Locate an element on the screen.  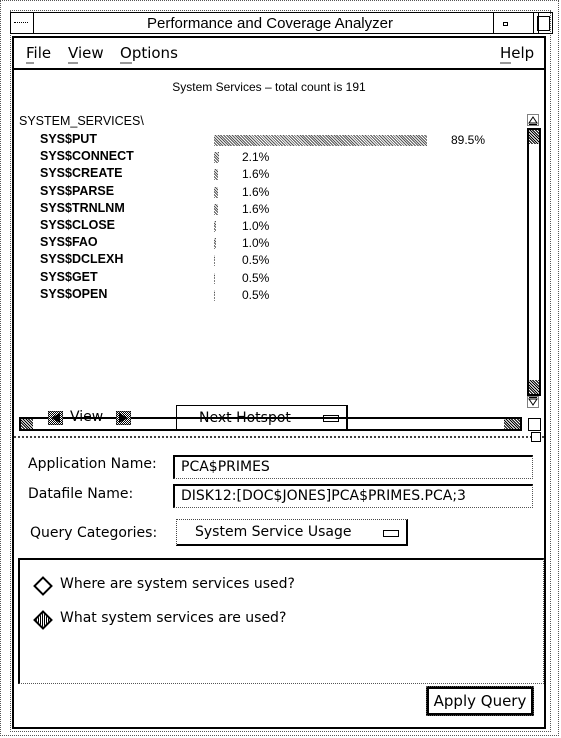
service-label: SYS$CONNECT is located at coordinates (87, 156).